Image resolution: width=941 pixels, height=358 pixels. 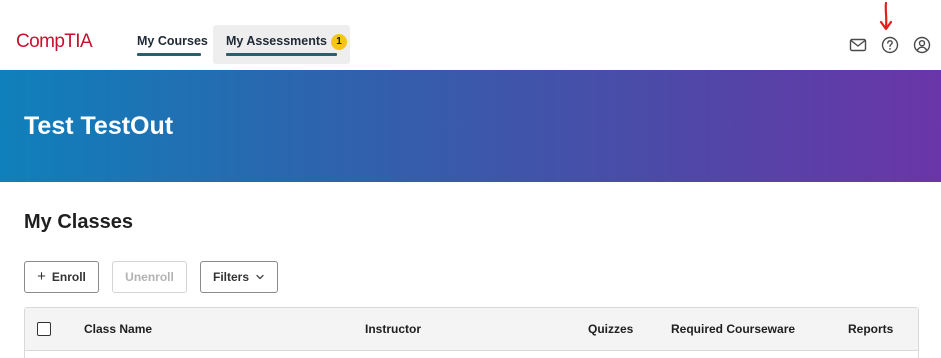 I want to click on column-header-reports: Reports, so click(x=870, y=329).